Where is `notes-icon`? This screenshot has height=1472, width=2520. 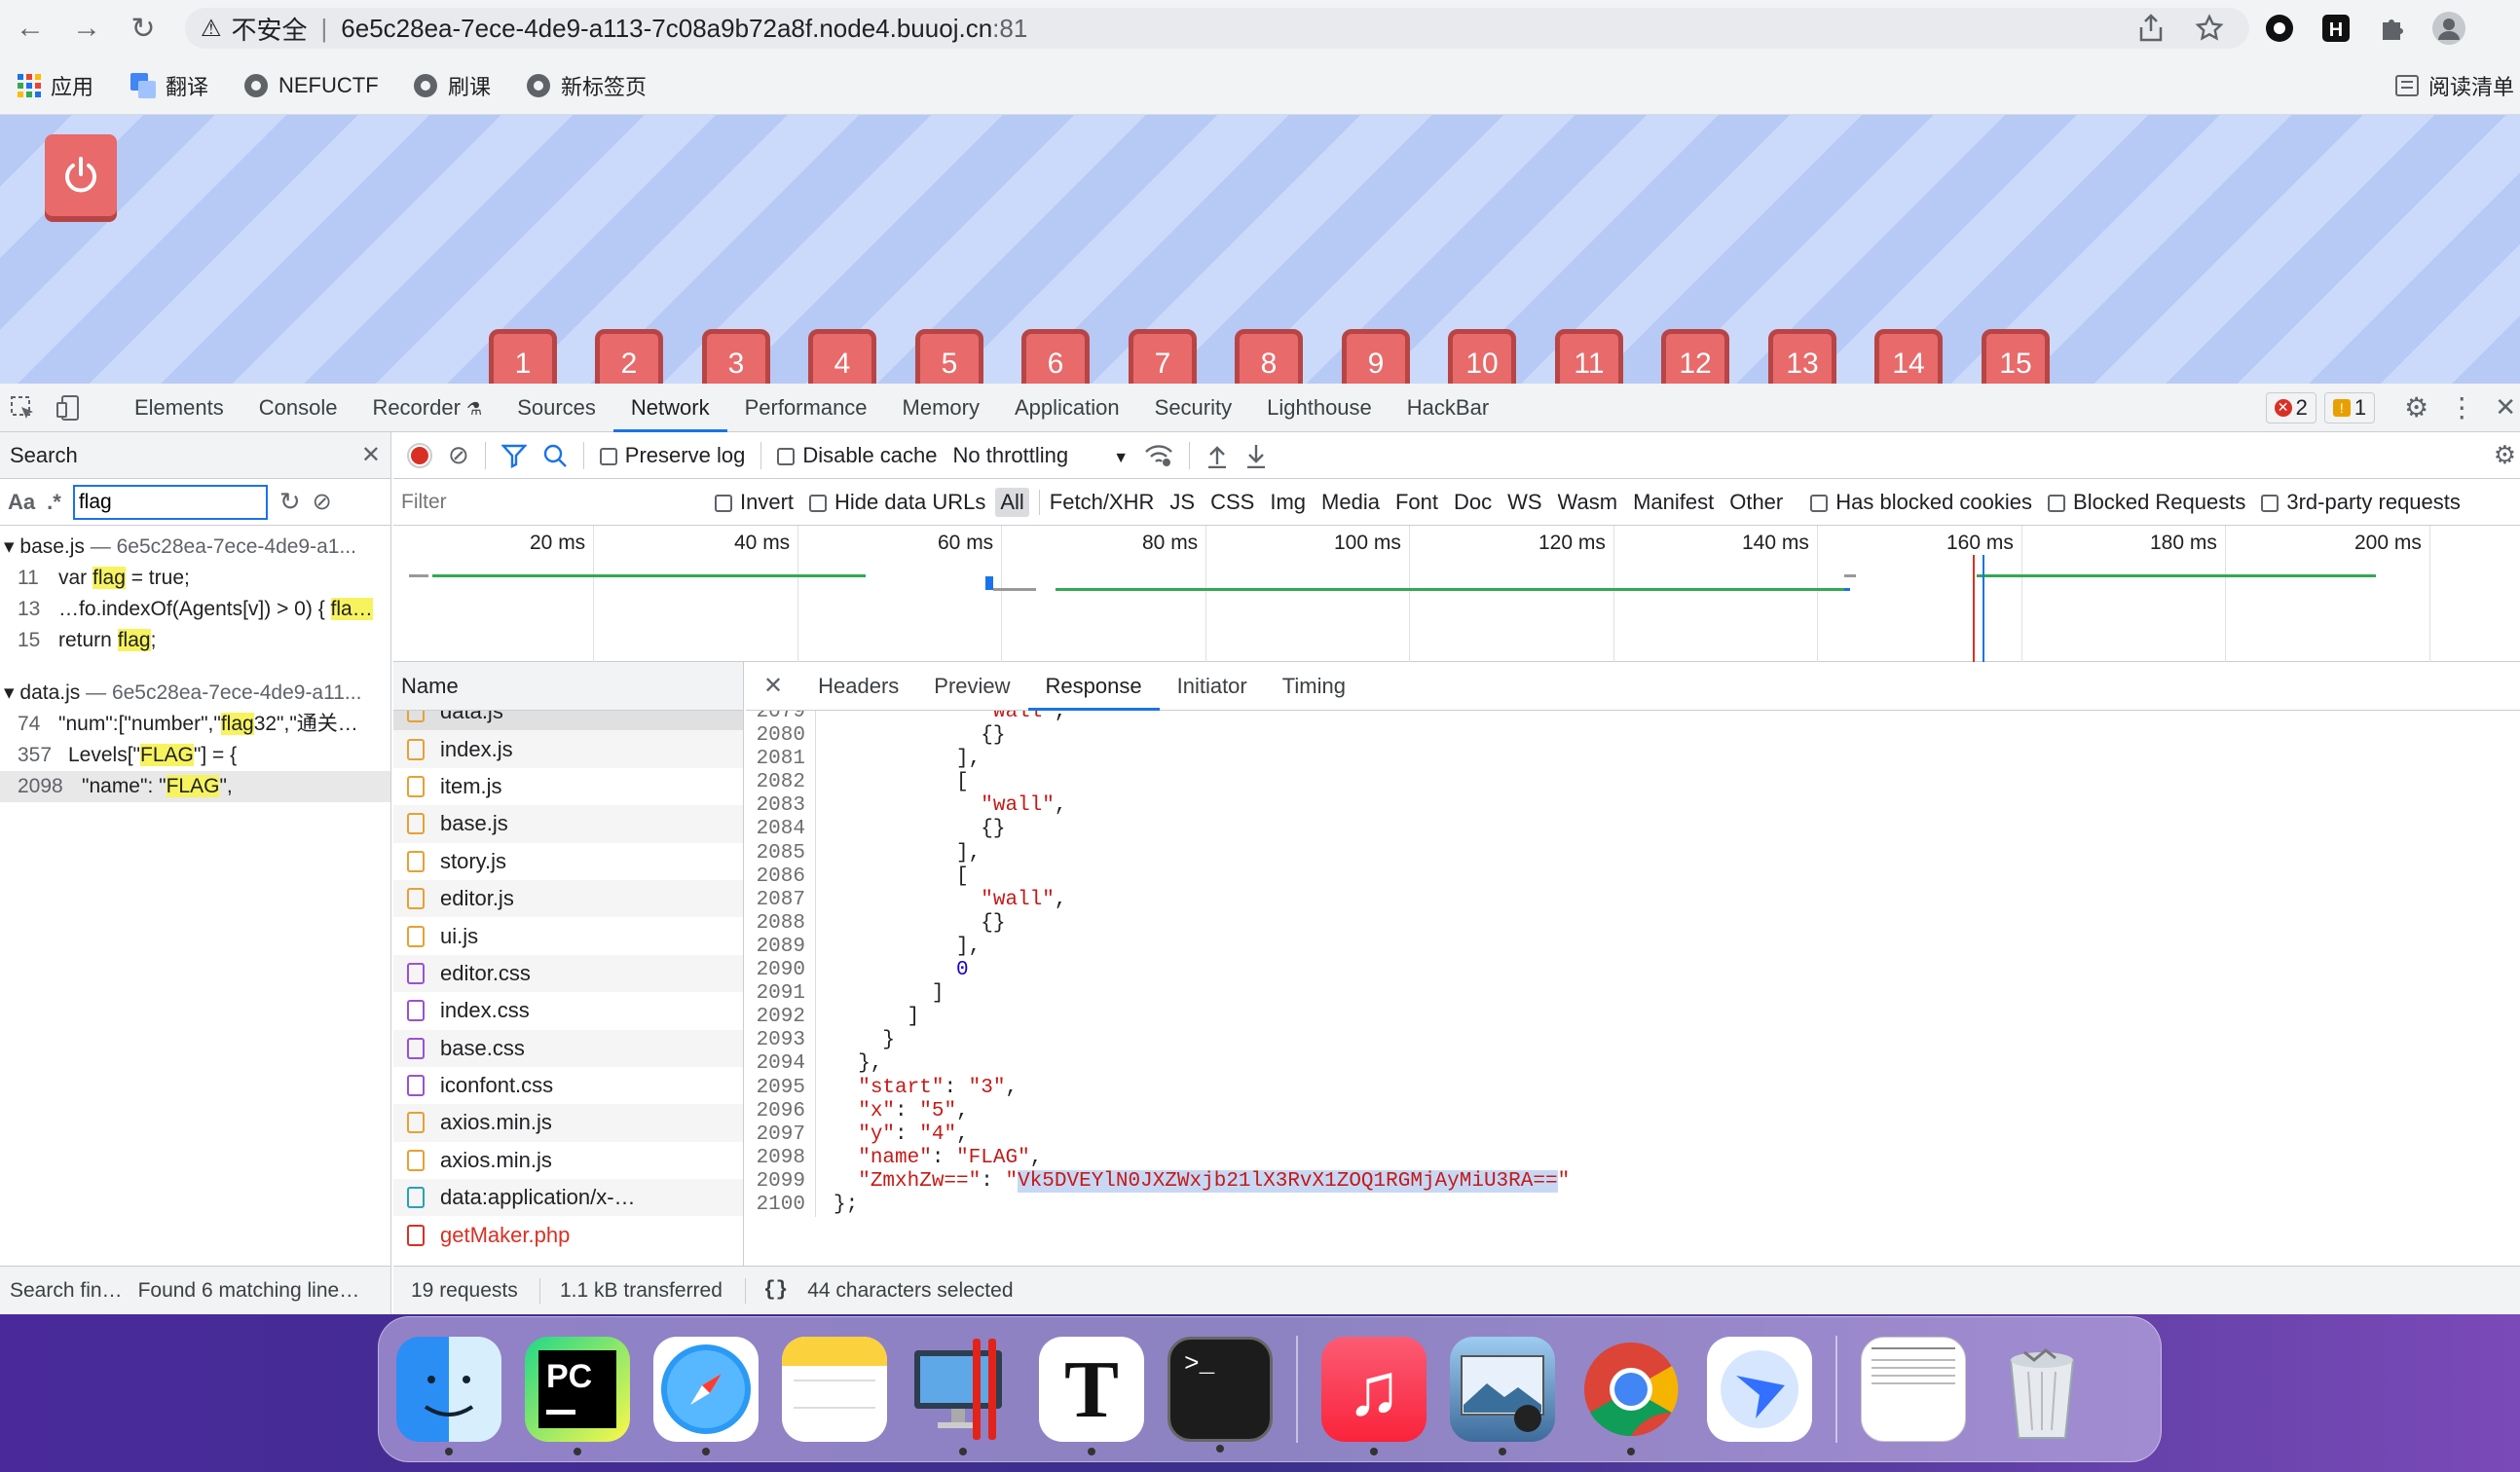 notes-icon is located at coordinates (834, 1389).